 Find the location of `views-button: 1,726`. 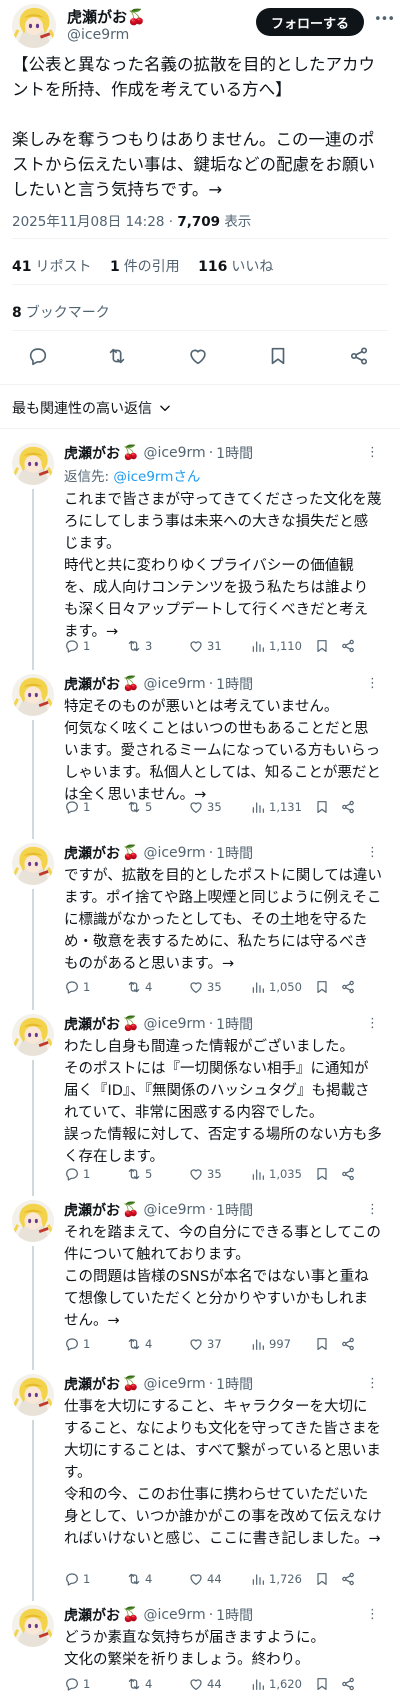

views-button: 1,726 is located at coordinates (276, 1579).